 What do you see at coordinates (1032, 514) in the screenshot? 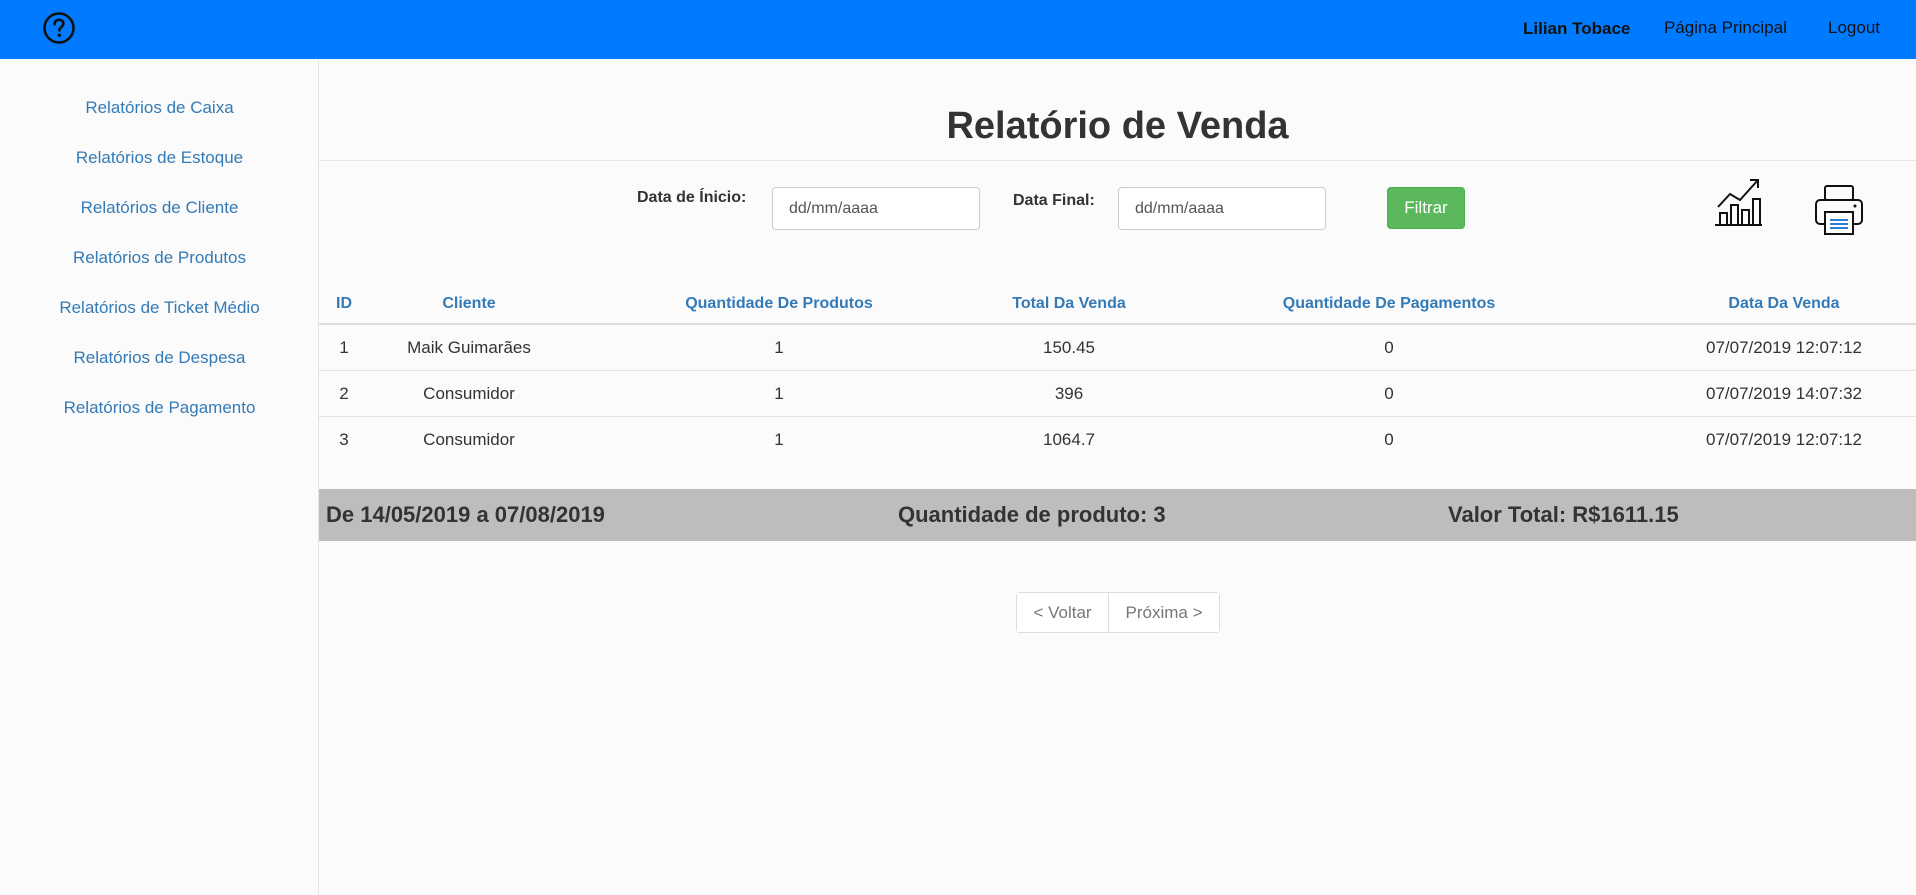
I see `summary-quantity: Quantidade de produto: 3` at bounding box center [1032, 514].